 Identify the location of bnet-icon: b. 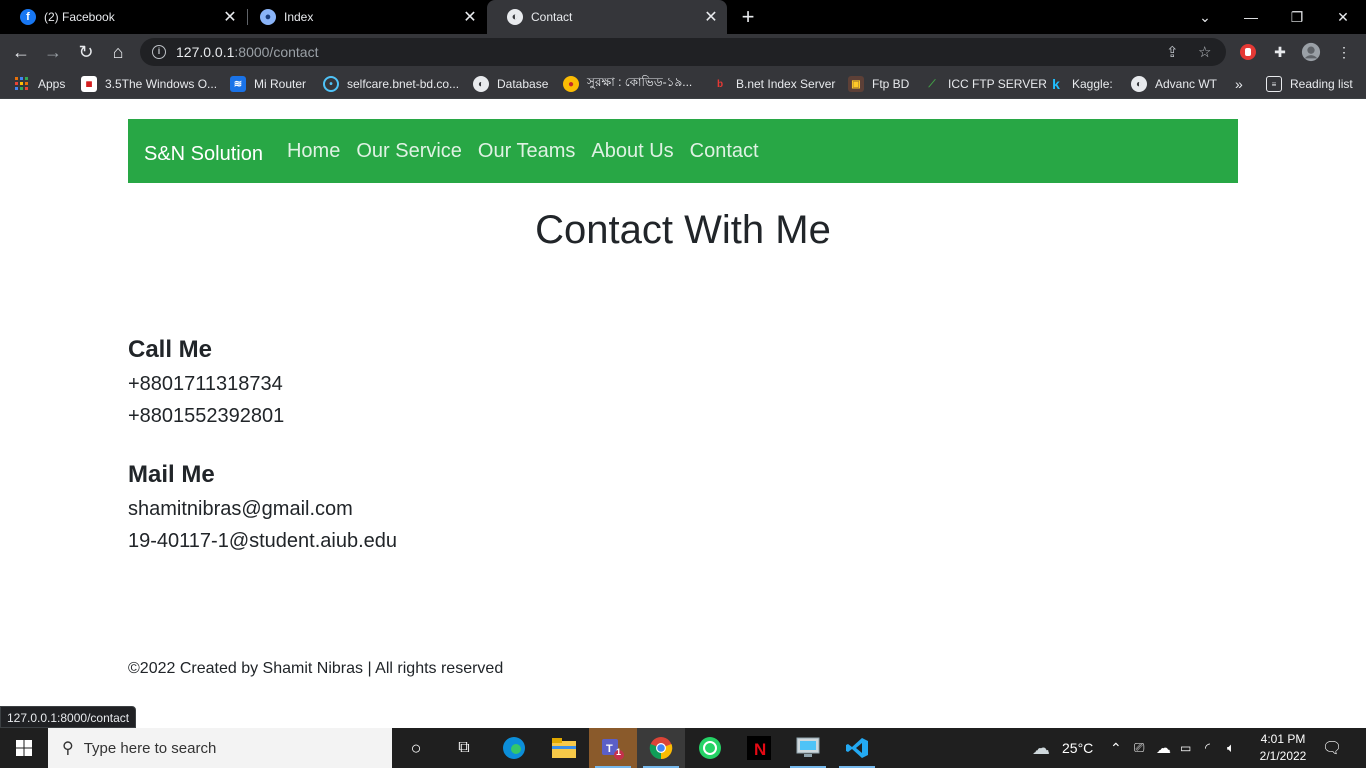
(720, 84).